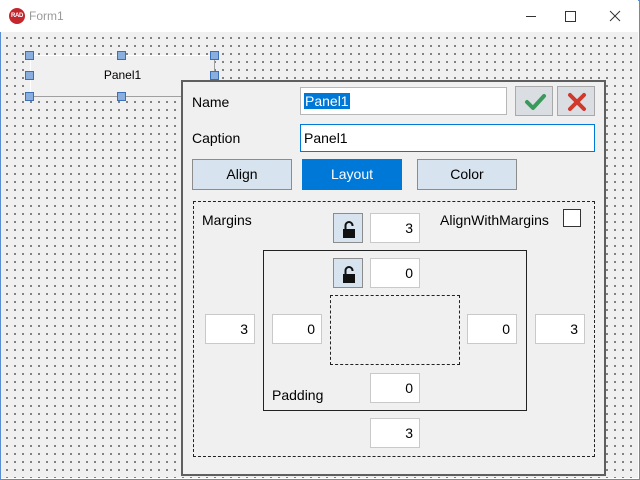  Describe the element at coordinates (17, 16) in the screenshot. I see `rad-logo-icon: RAD` at that location.